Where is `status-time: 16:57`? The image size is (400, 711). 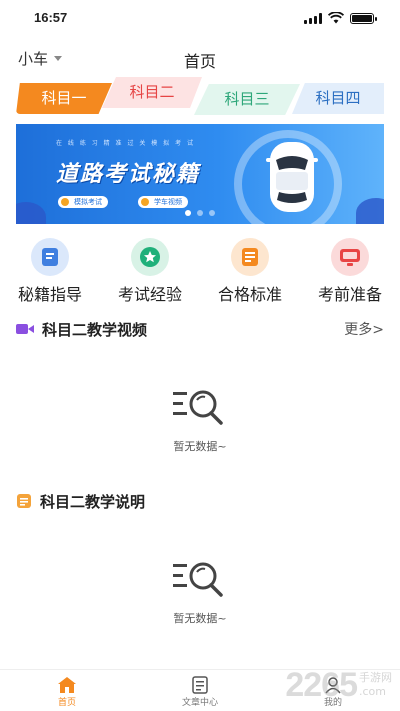
status-time: 16:57 is located at coordinates (51, 17).